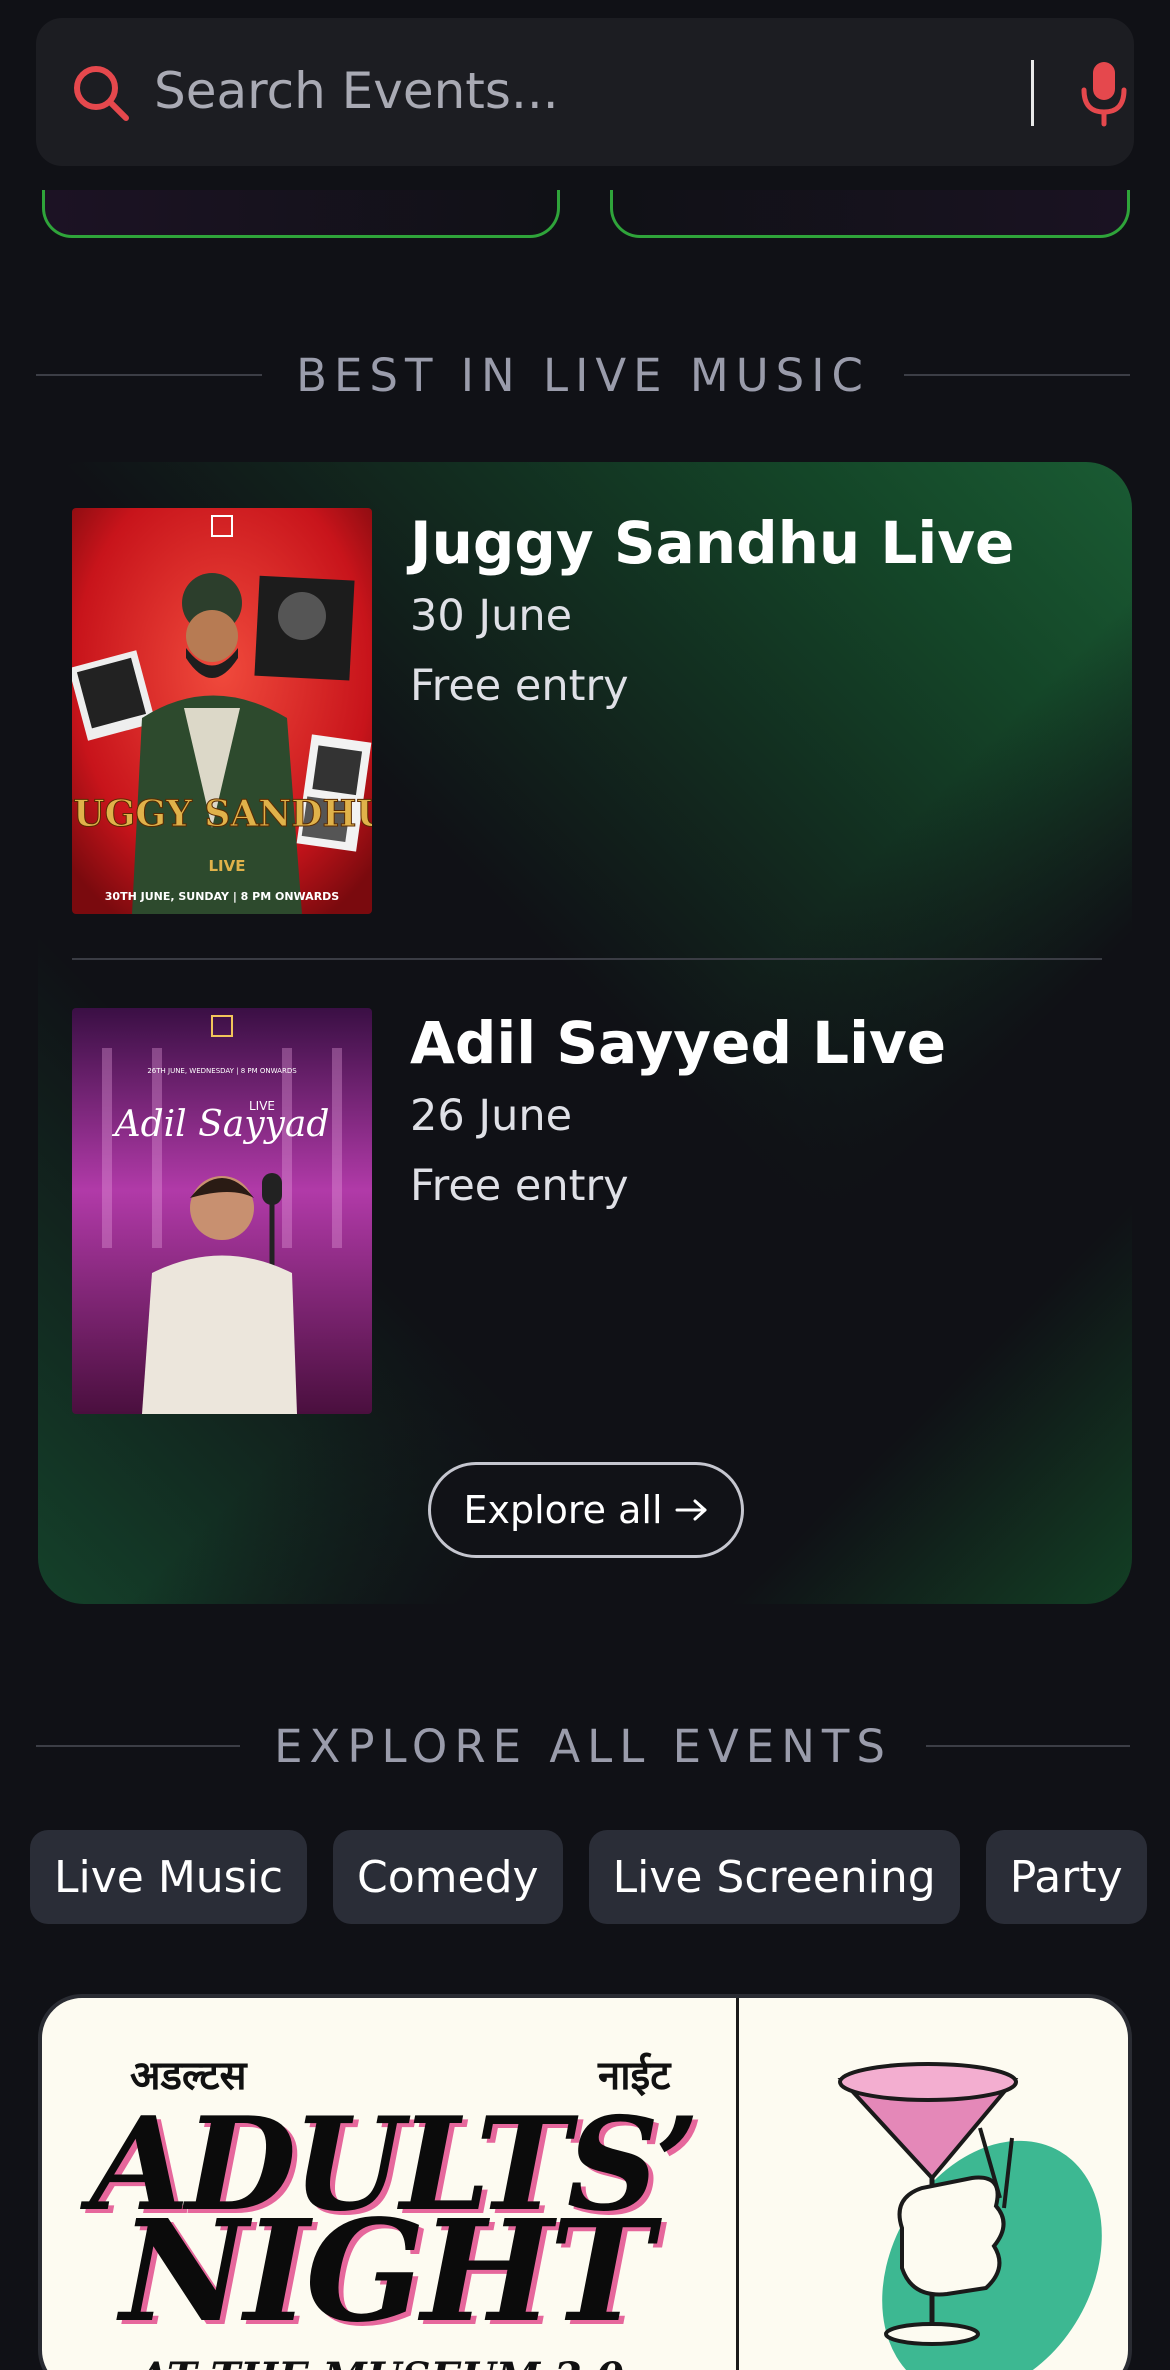  What do you see at coordinates (491, 616) in the screenshot?
I see `event-date: 30 June` at bounding box center [491, 616].